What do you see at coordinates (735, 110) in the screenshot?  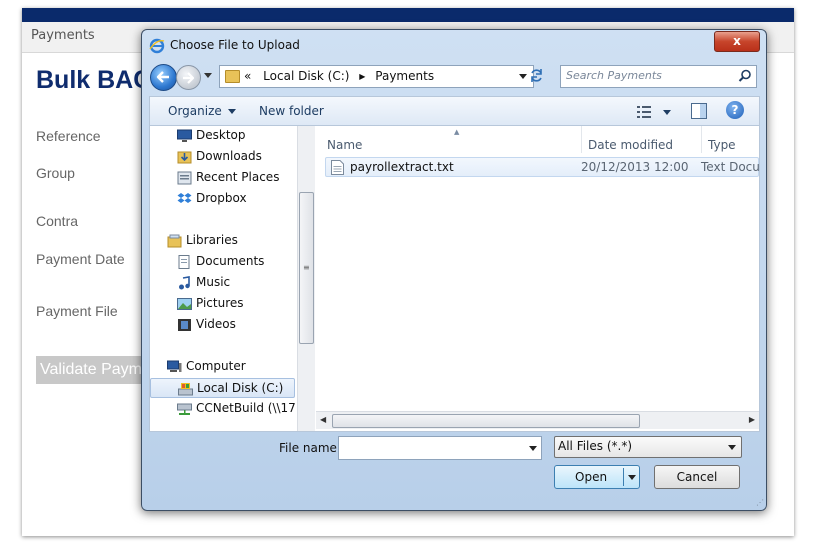 I see `help-icon: ?` at bounding box center [735, 110].